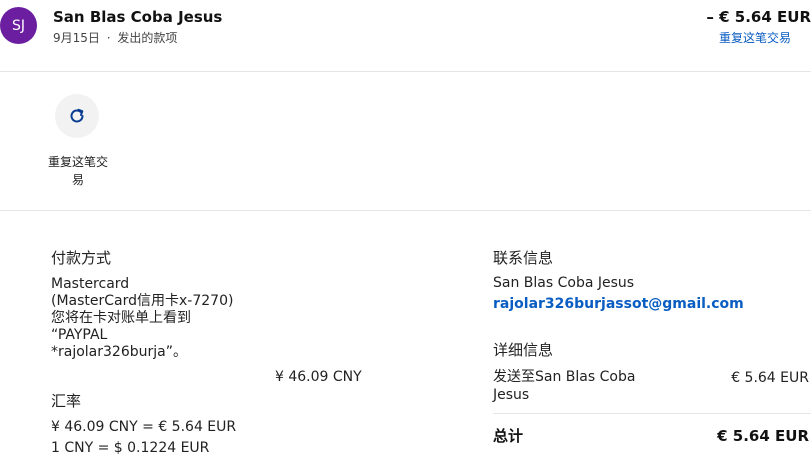 This screenshot has width=811, height=457. Describe the element at coordinates (758, 17) in the screenshot. I see `transaction-amount: – € 5.64 EUR` at that location.